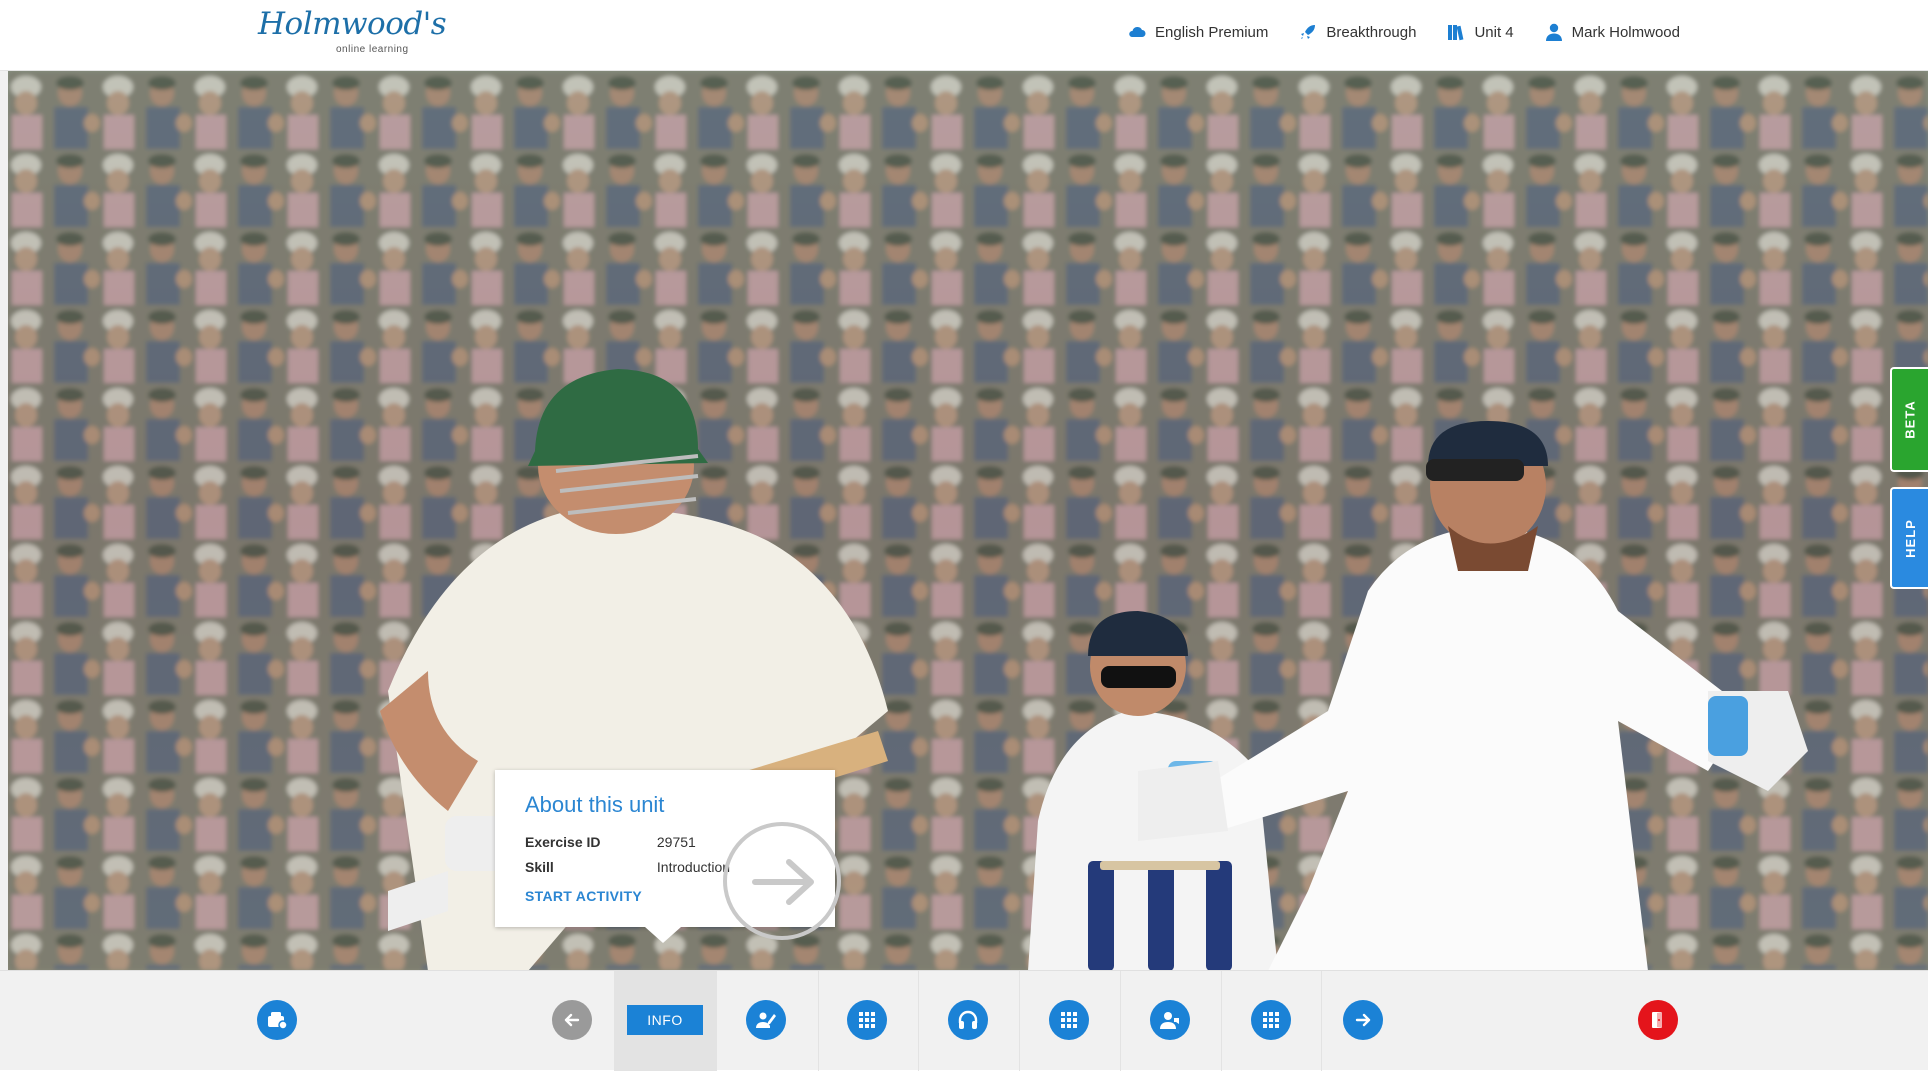  I want to click on bottom-toolbar: INFO, so click(964, 1020).